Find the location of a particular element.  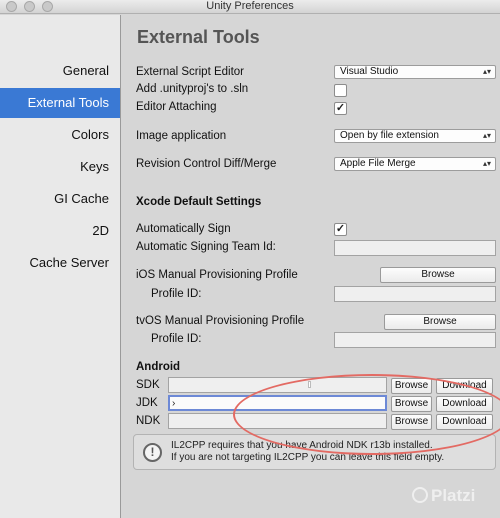

automatically-sign-checkbox: ✓ is located at coordinates (340, 229).